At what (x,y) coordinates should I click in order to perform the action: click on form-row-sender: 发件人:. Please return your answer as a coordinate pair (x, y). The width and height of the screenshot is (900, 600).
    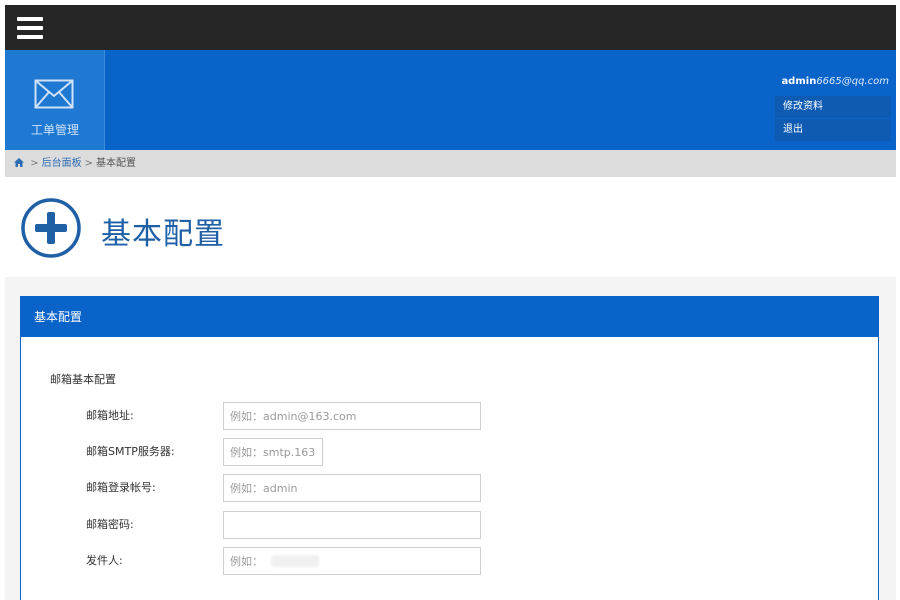
    Looking at the image, I should click on (449, 561).